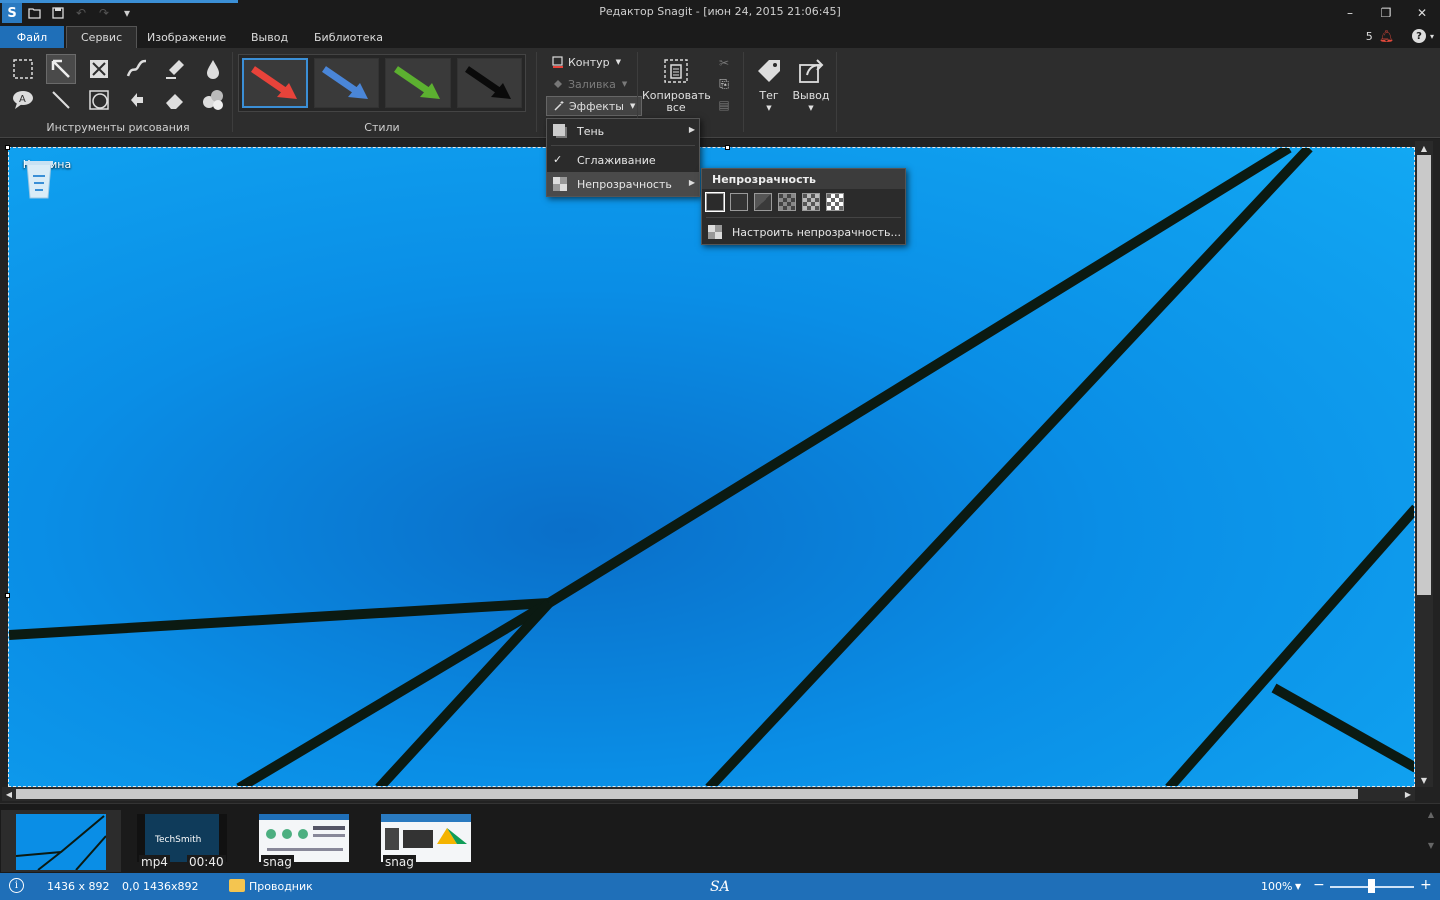 The image size is (1440, 900). Describe the element at coordinates (175, 100) in the screenshot. I see `eraser-tool-icon` at that location.